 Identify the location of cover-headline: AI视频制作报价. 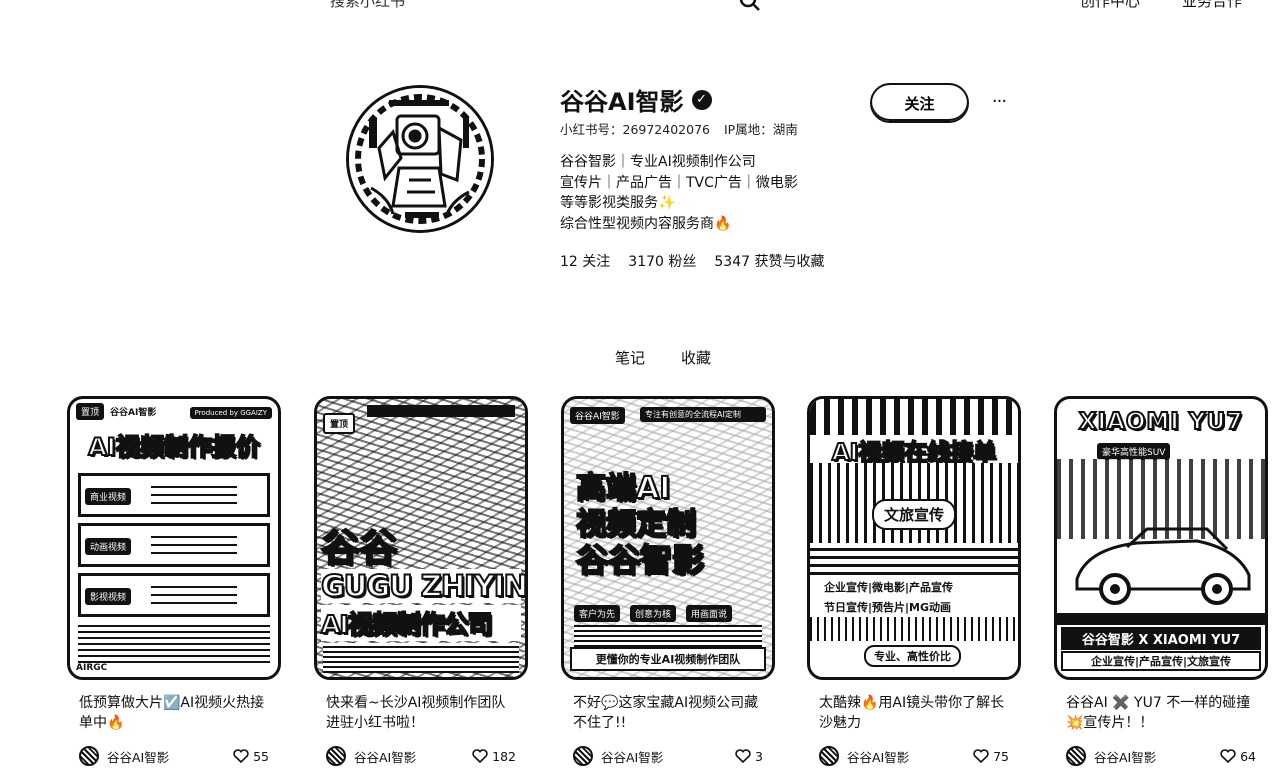
(174, 447).